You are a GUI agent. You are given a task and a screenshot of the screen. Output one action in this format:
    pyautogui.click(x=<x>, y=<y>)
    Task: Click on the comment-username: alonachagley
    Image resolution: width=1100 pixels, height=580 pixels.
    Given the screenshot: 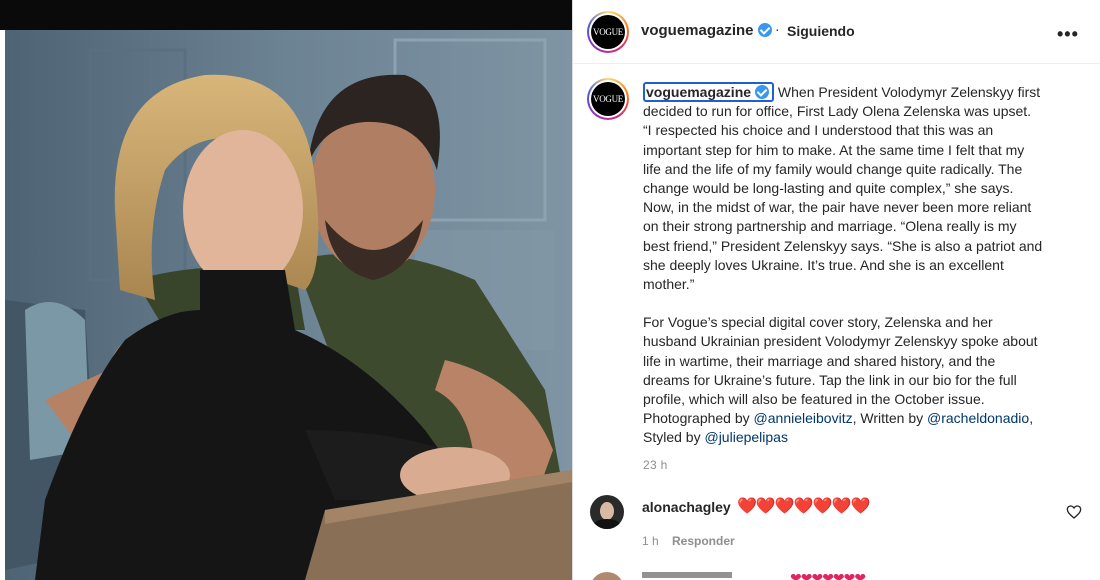 What is the action you would take?
    pyautogui.click(x=686, y=507)
    